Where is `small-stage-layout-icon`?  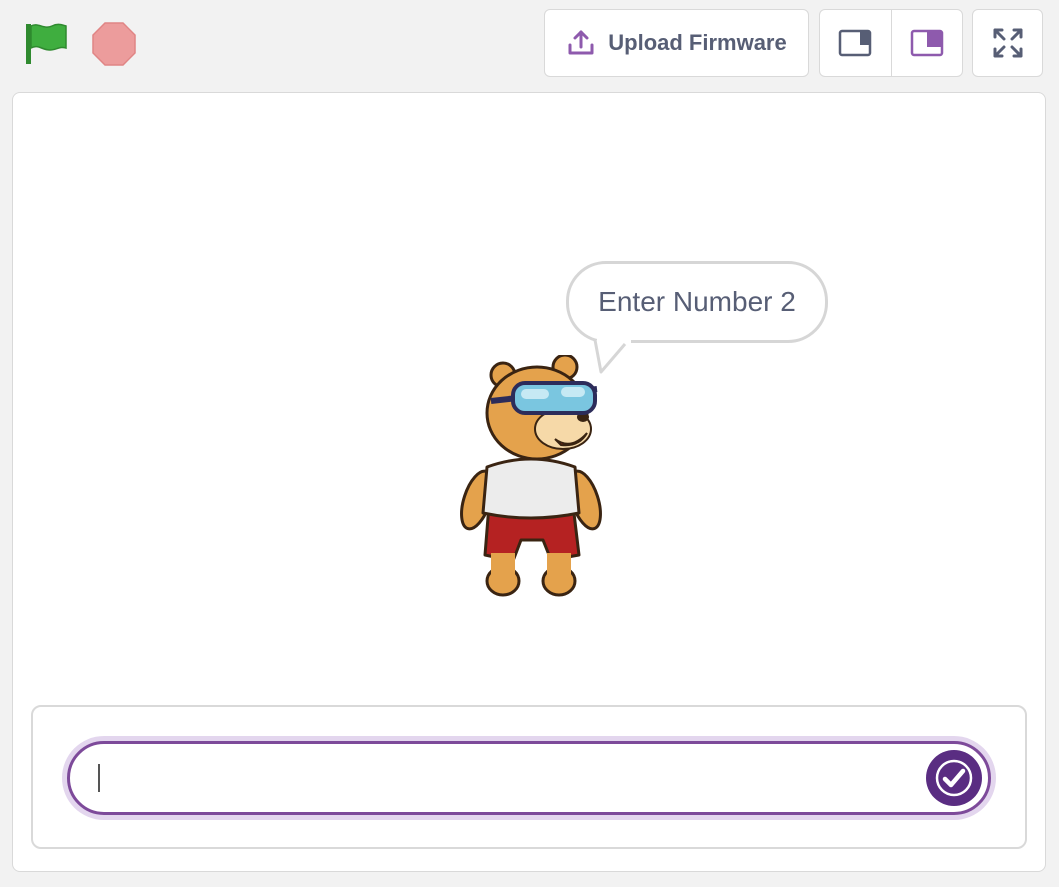
small-stage-layout-icon is located at coordinates (855, 43).